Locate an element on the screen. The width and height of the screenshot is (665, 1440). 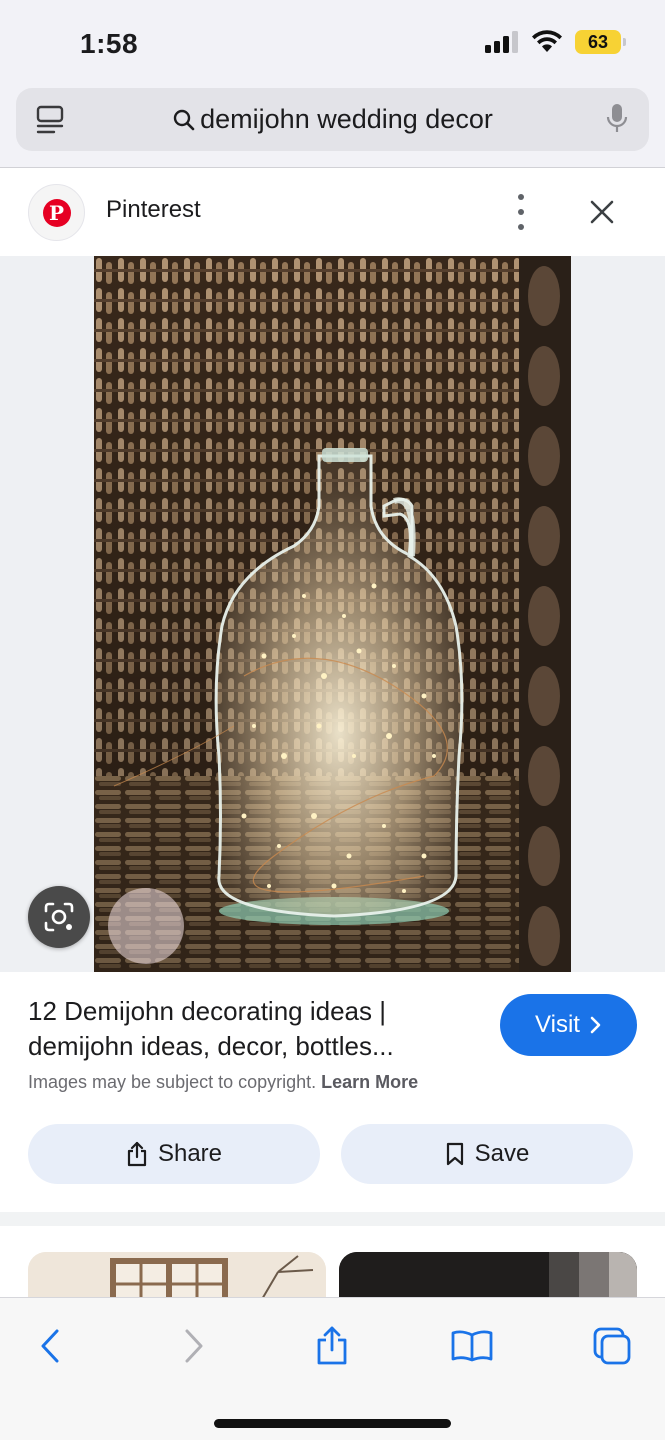
home-indicator is located at coordinates (332, 1423).